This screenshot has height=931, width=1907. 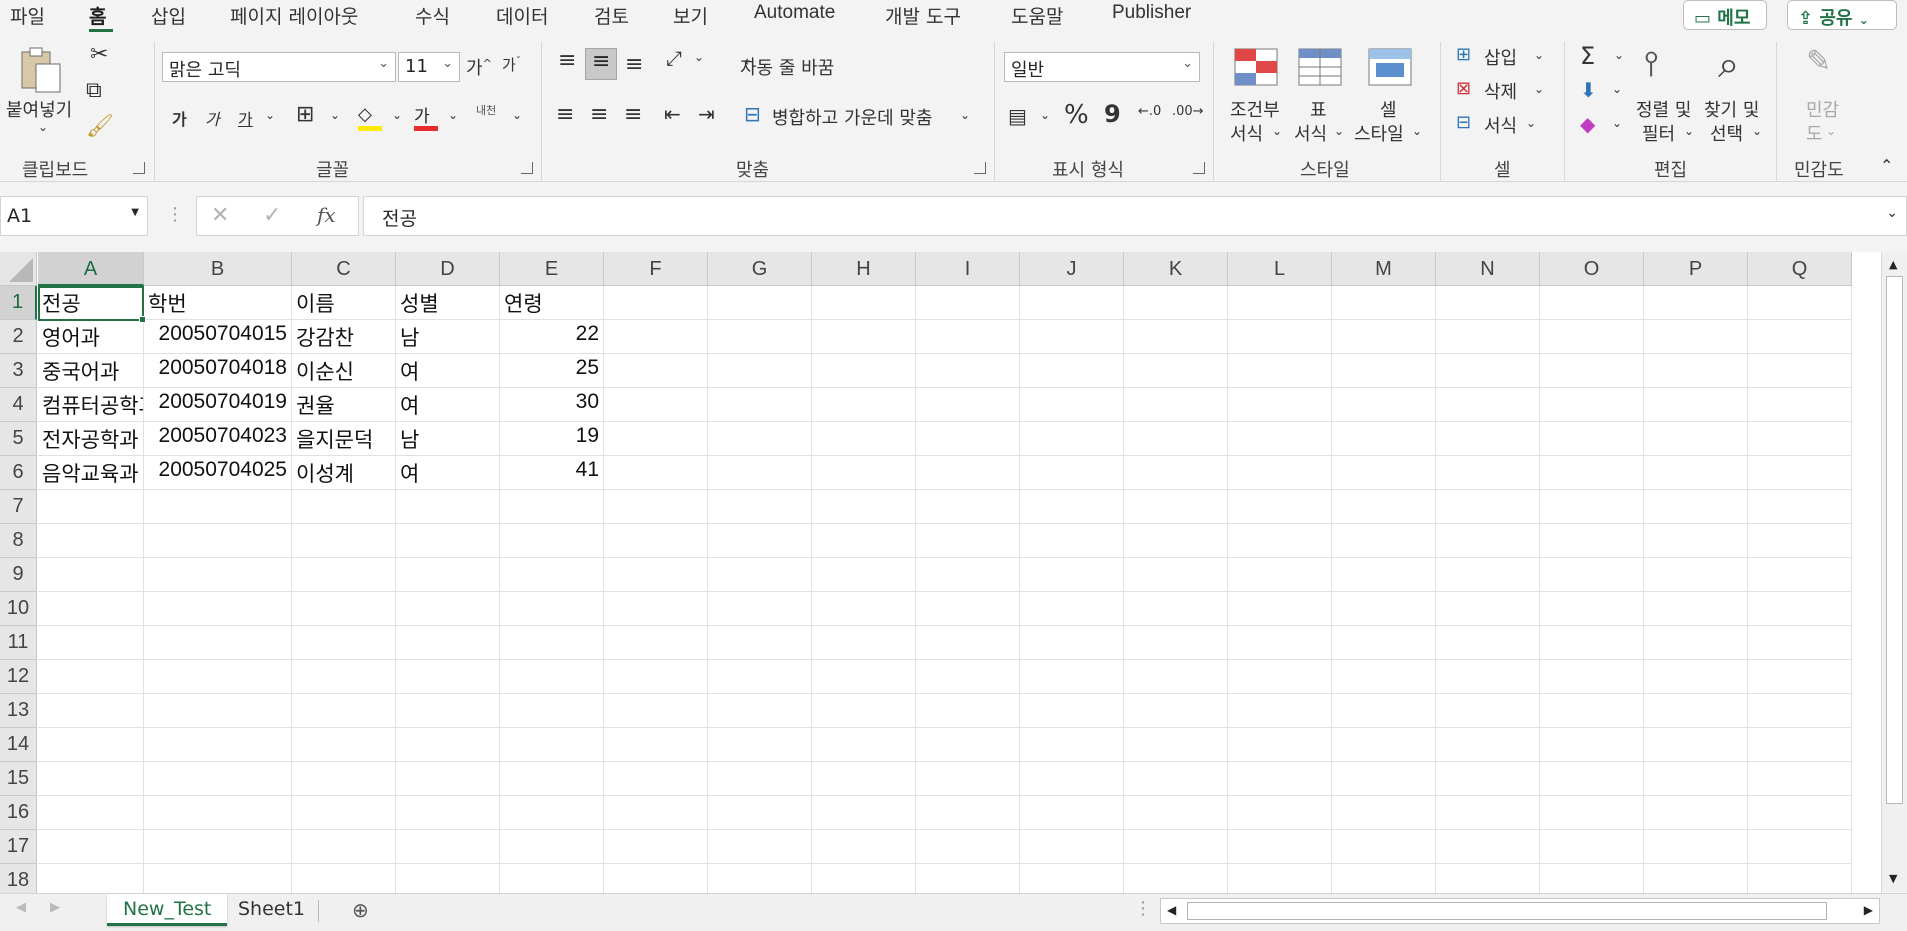 I want to click on cell-a2: 영어과, so click(x=91, y=337).